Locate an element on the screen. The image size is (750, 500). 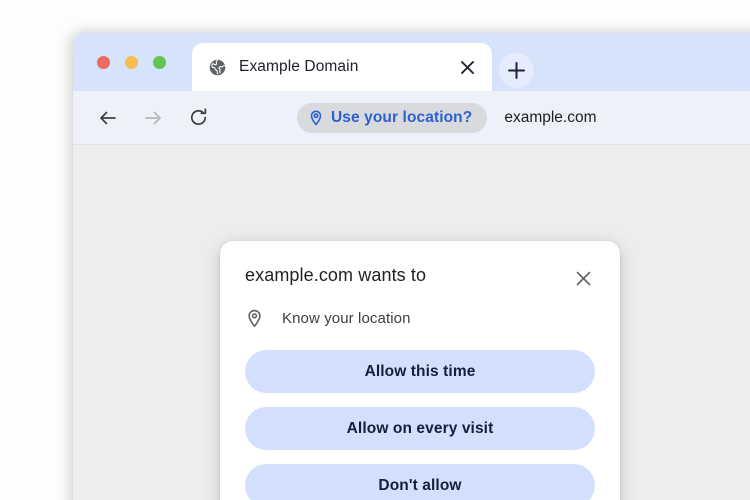
forward-button is located at coordinates (153, 118).